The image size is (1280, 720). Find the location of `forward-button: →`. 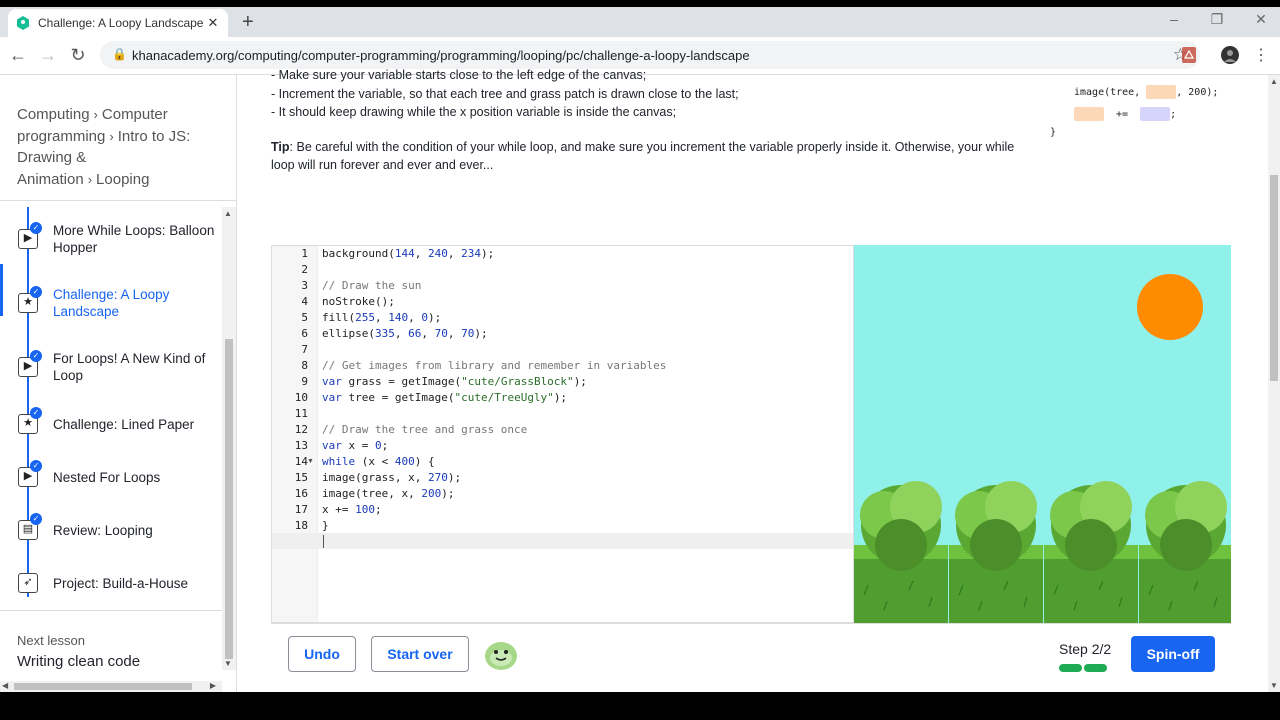

forward-button: → is located at coordinates (48, 55).